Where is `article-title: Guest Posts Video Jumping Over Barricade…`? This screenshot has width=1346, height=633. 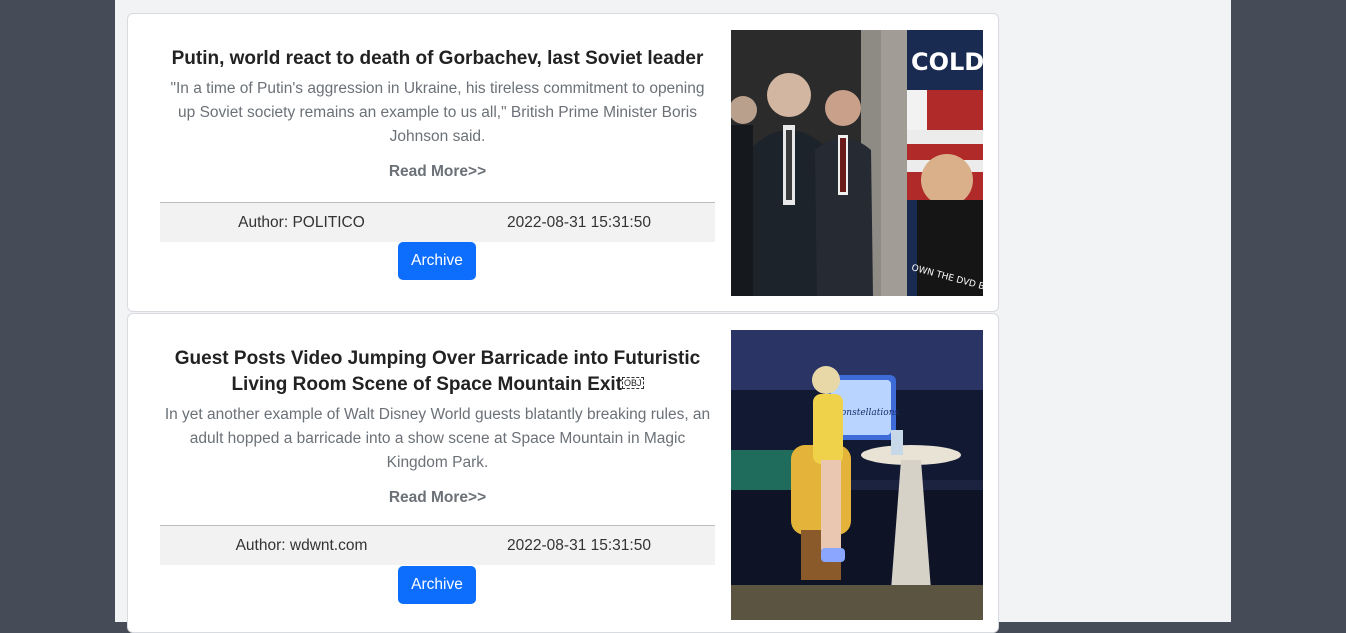 article-title: Guest Posts Video Jumping Over Barricade… is located at coordinates (437, 372).